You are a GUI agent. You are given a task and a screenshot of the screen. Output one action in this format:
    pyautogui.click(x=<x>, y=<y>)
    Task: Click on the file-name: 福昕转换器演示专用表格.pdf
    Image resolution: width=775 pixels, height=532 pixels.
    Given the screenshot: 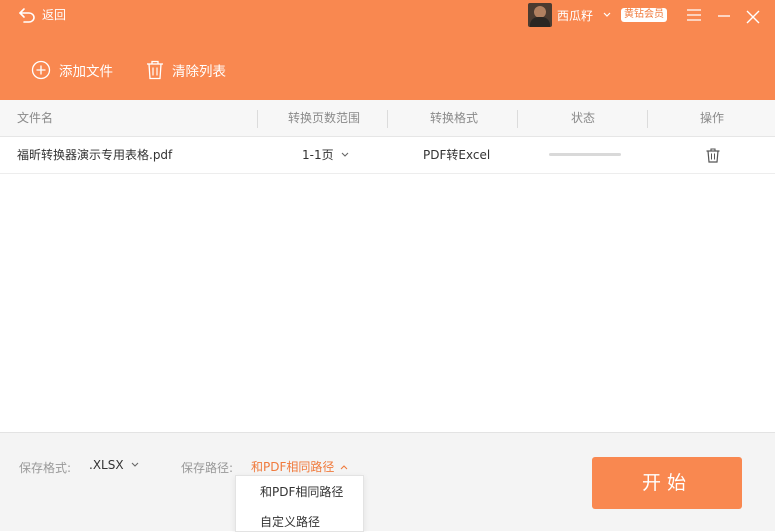 What is the action you would take?
    pyautogui.click(x=95, y=155)
    